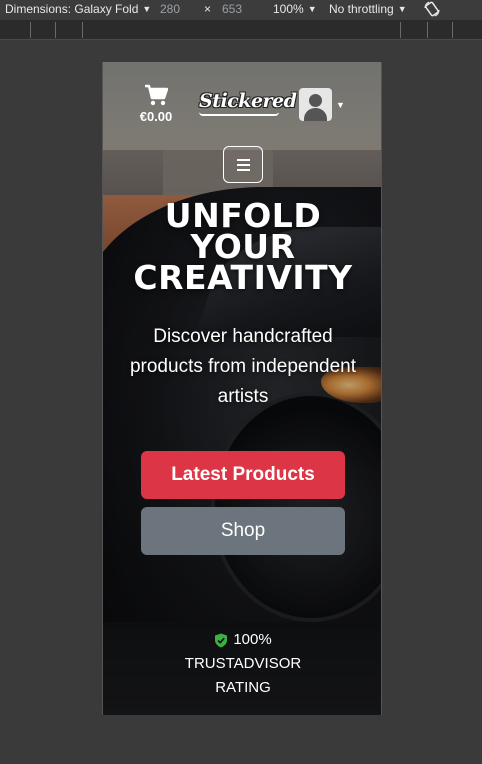  I want to click on cart-link: €0.00, so click(156, 104).